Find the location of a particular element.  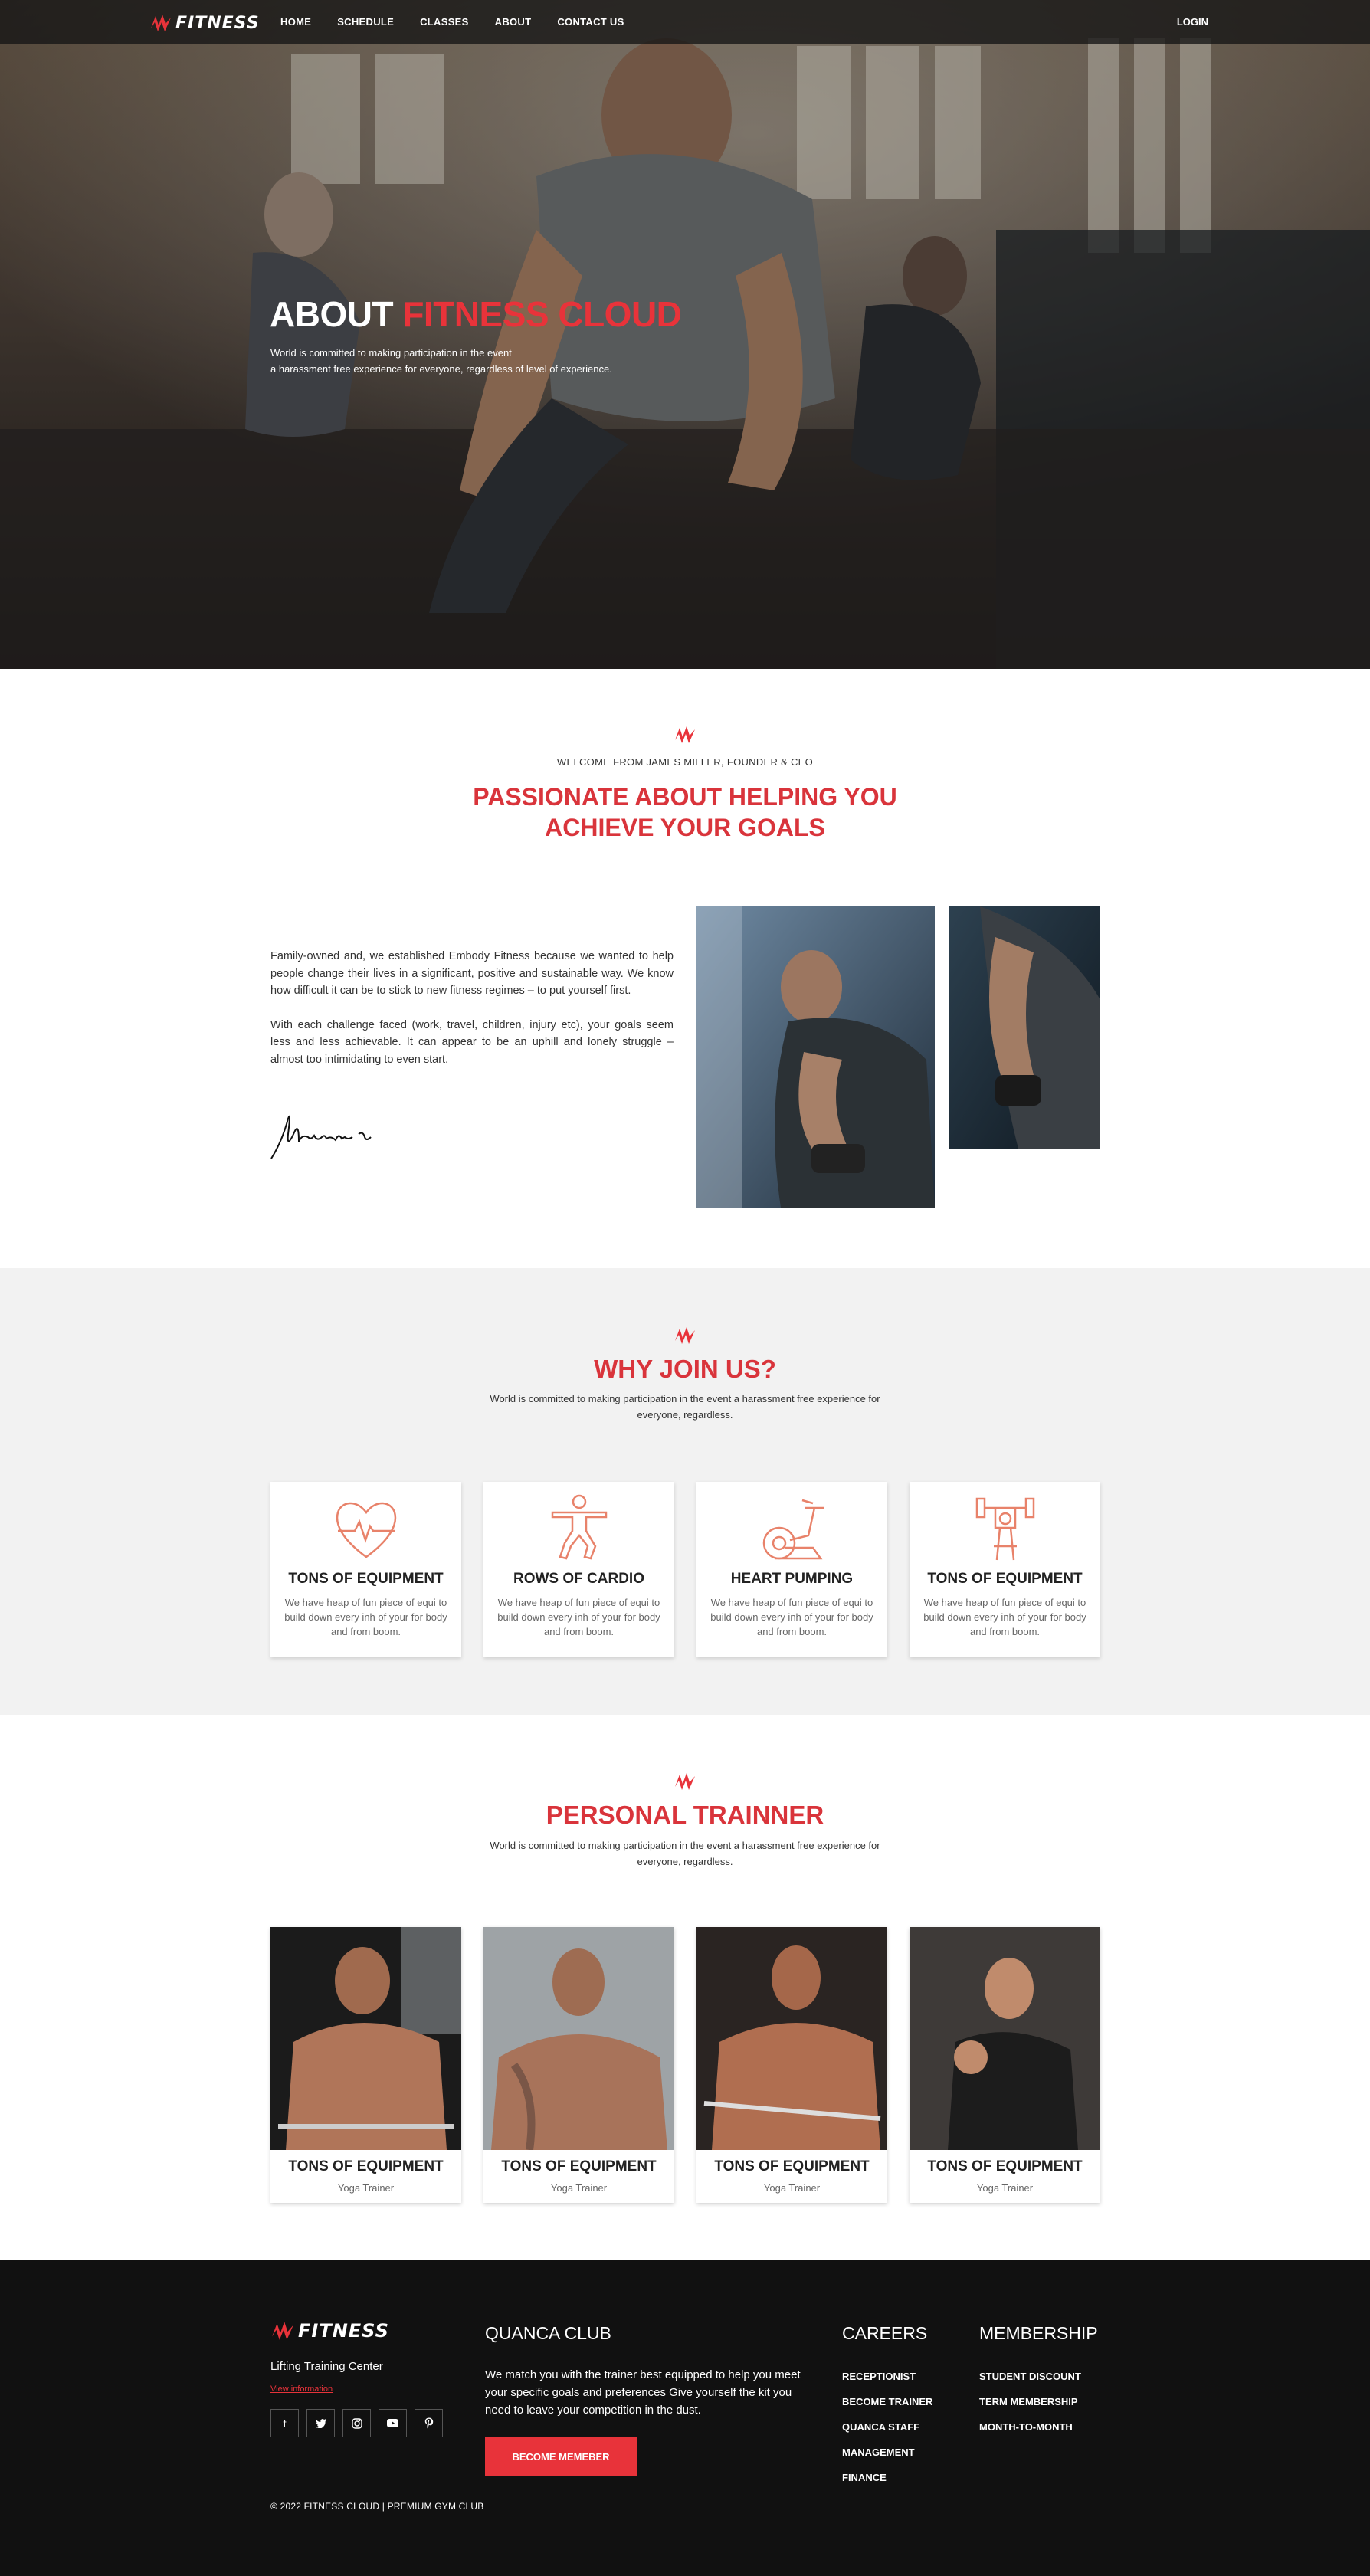

view-information-link: View information is located at coordinates (301, 2389).